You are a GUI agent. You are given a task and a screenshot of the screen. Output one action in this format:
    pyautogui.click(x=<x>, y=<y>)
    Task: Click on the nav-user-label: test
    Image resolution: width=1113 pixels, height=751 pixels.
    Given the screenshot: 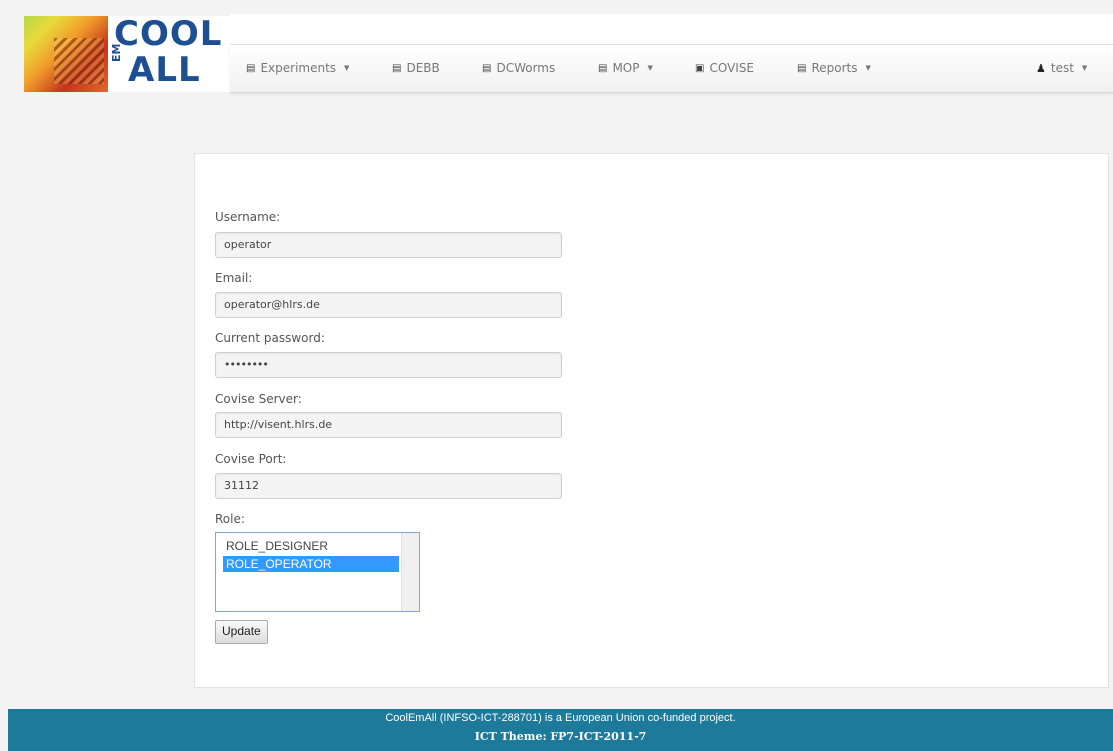 What is the action you would take?
    pyautogui.click(x=1062, y=68)
    